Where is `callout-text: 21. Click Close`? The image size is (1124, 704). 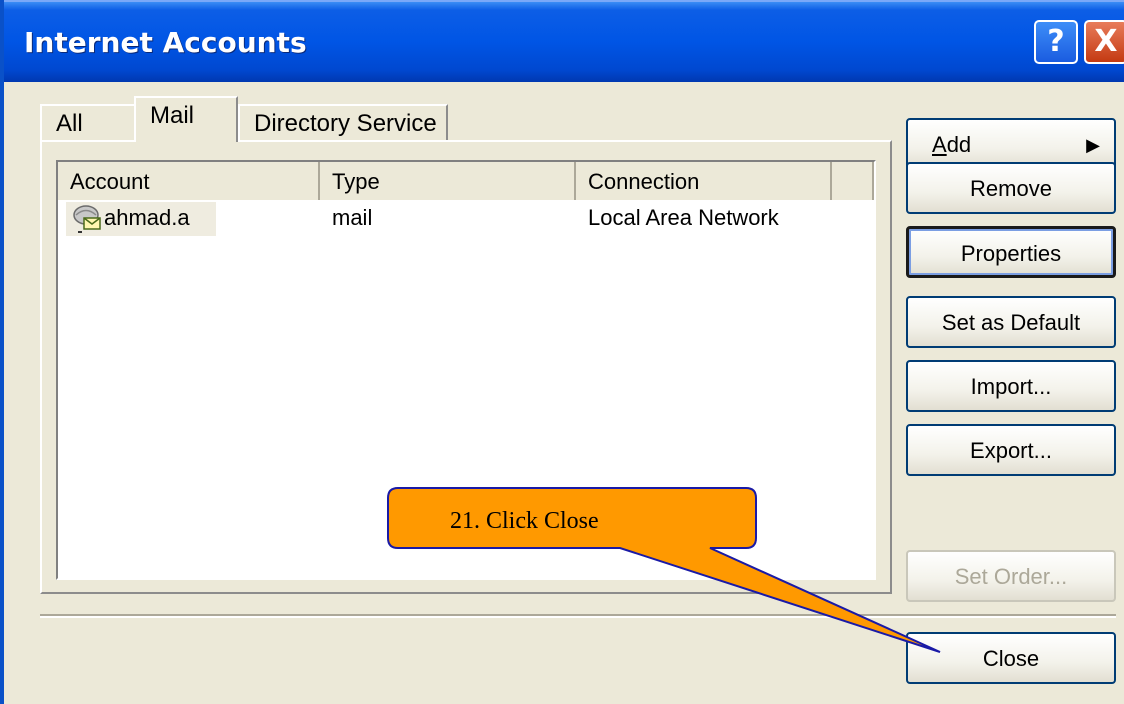
callout-text: 21. Click Close is located at coordinates (524, 521).